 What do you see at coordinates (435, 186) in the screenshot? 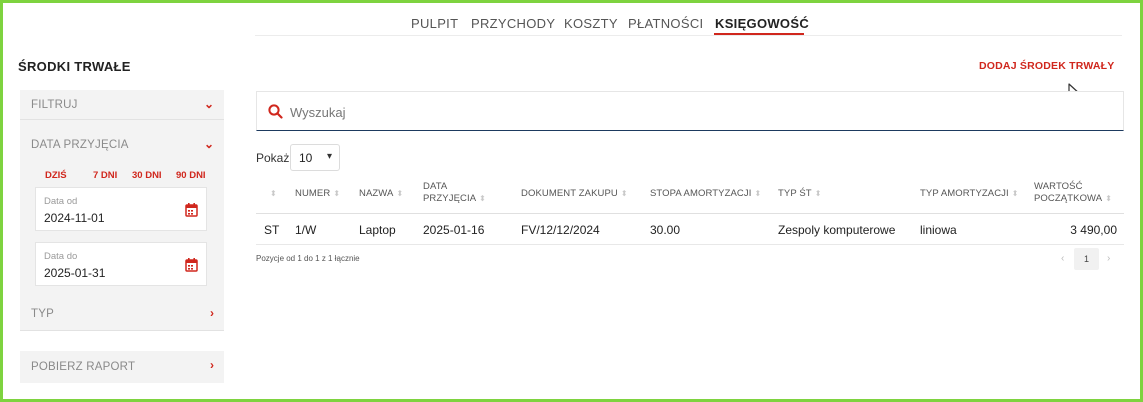
I see `column-header-data-przyjecia-line1: DATA` at bounding box center [435, 186].